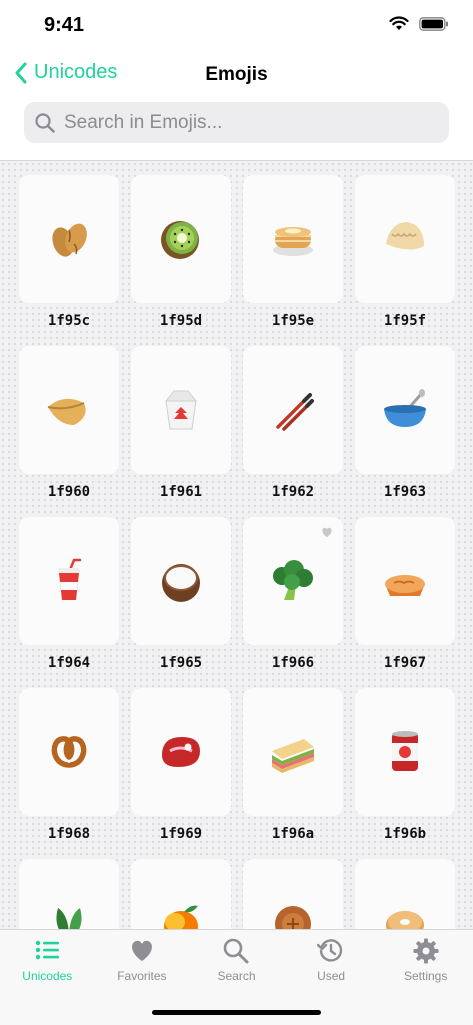 This screenshot has height=1025, width=473. I want to click on history-icon, so click(330, 950).